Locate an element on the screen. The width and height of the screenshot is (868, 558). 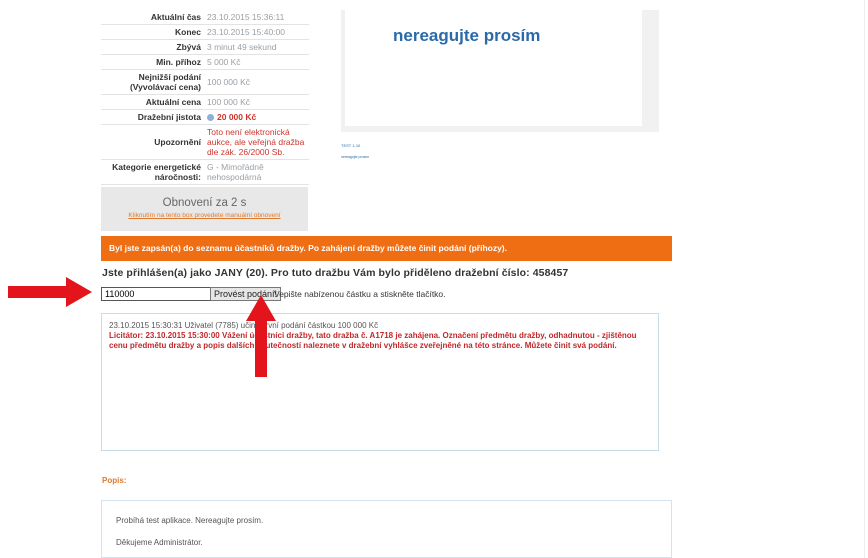
row-remaining: Zbývá 3 minut 49 sekund is located at coordinates (205, 47).